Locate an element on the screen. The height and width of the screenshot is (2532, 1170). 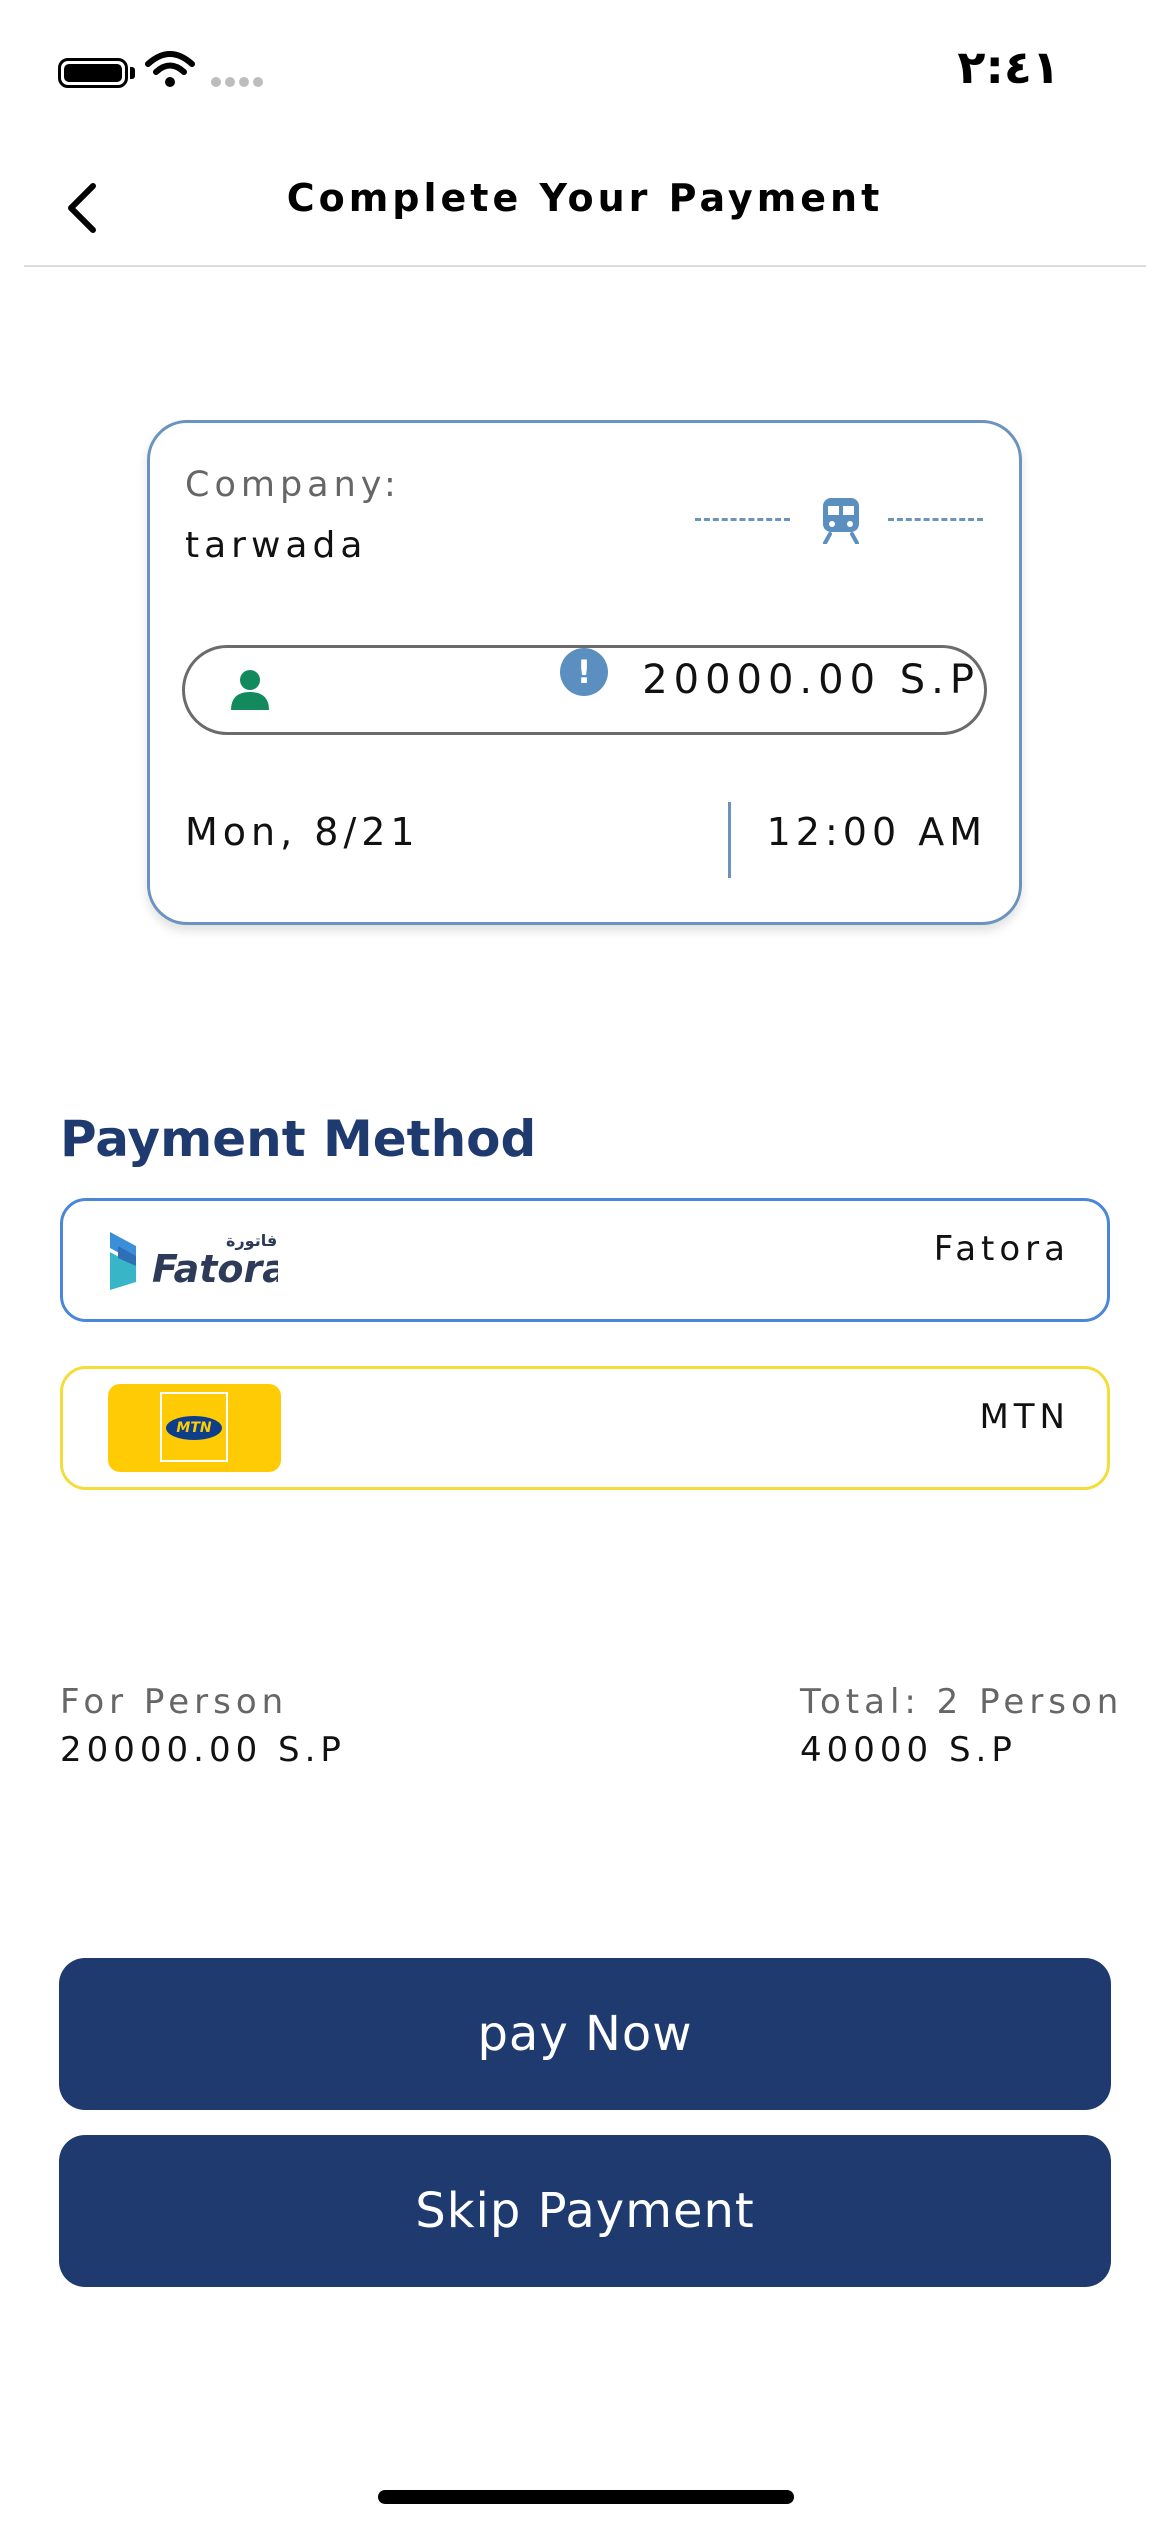
fatora-logo-arabic: فاتورة is located at coordinates (251, 1240).